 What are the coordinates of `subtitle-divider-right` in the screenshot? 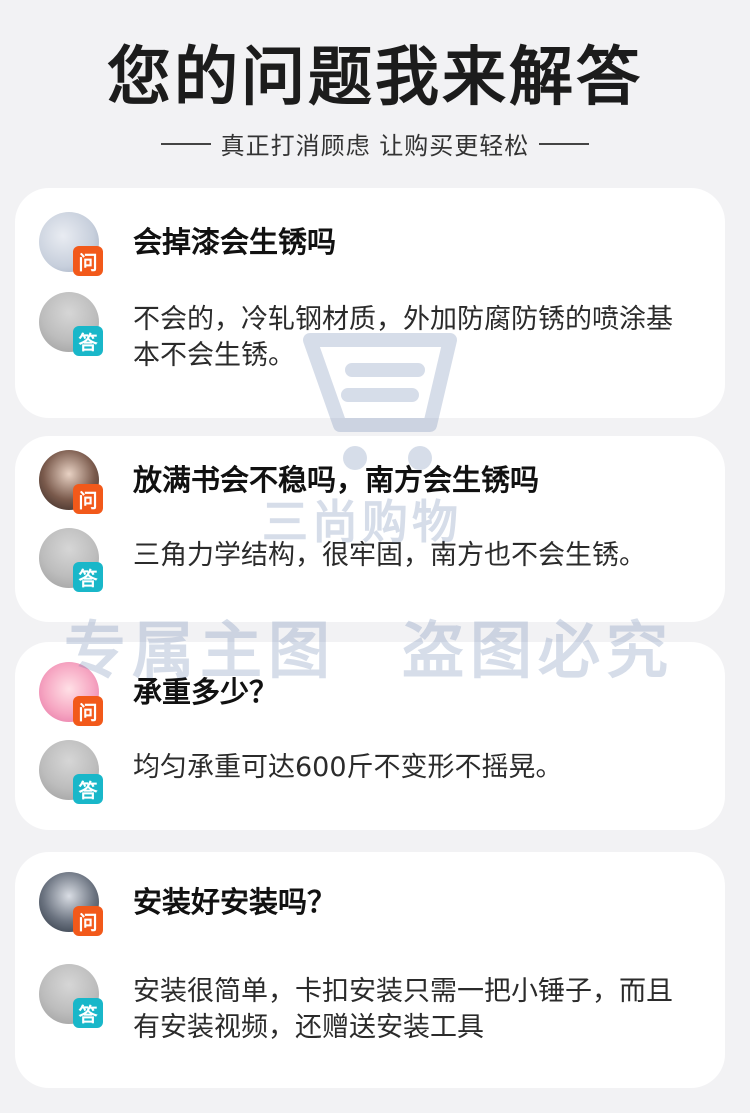 It's located at (564, 143).